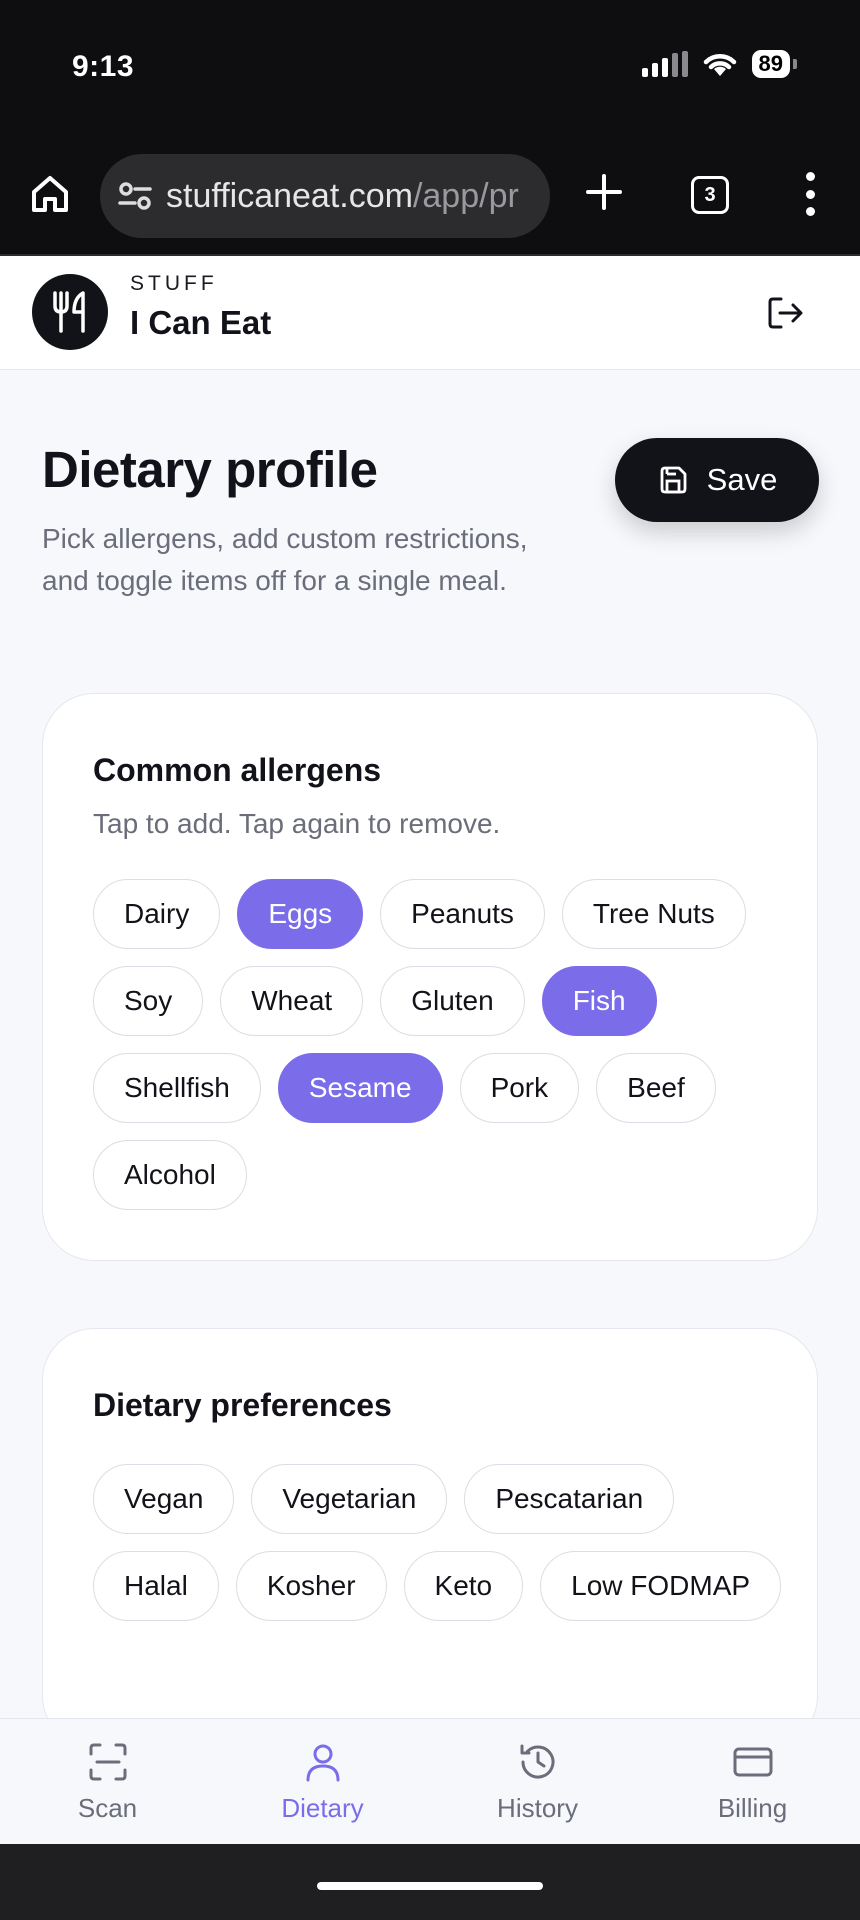 The width and height of the screenshot is (860, 1920). I want to click on more-menu-icon, so click(810, 194).